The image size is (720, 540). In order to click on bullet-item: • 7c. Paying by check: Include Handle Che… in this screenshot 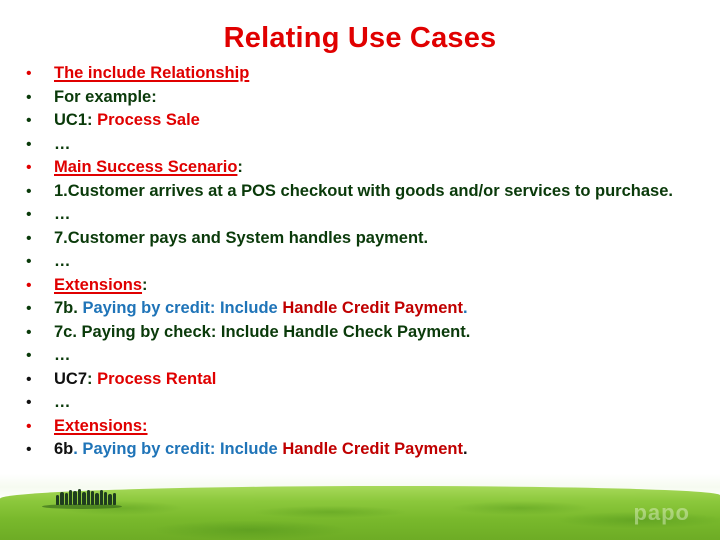, I will do `click(349, 333)`.